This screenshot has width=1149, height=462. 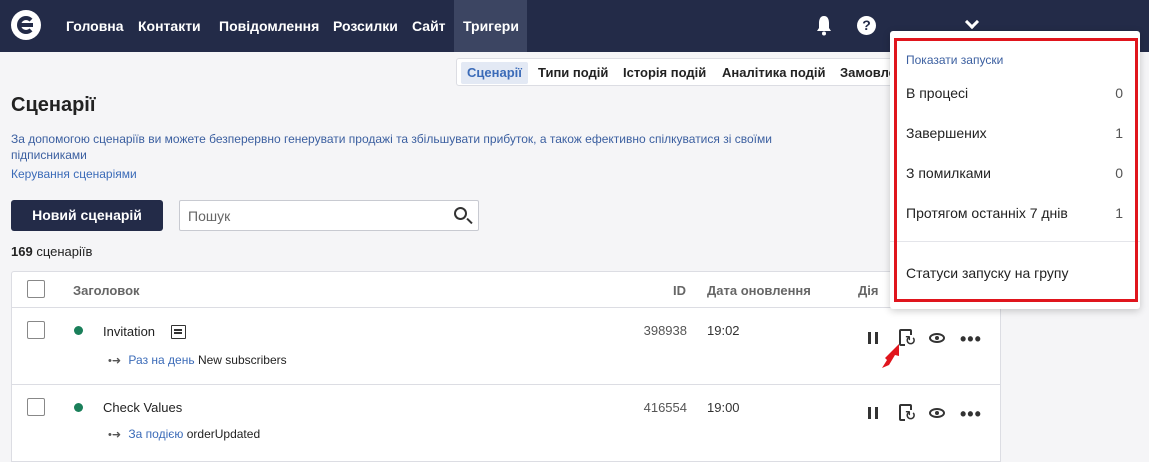 I want to click on dropdown-item-label: З помилками, so click(x=948, y=173).